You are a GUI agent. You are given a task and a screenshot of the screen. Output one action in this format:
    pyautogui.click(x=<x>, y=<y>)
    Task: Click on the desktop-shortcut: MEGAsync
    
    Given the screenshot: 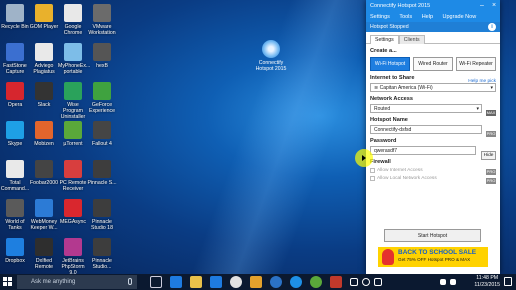 What is the action you would take?
    pyautogui.click(x=73, y=211)
    